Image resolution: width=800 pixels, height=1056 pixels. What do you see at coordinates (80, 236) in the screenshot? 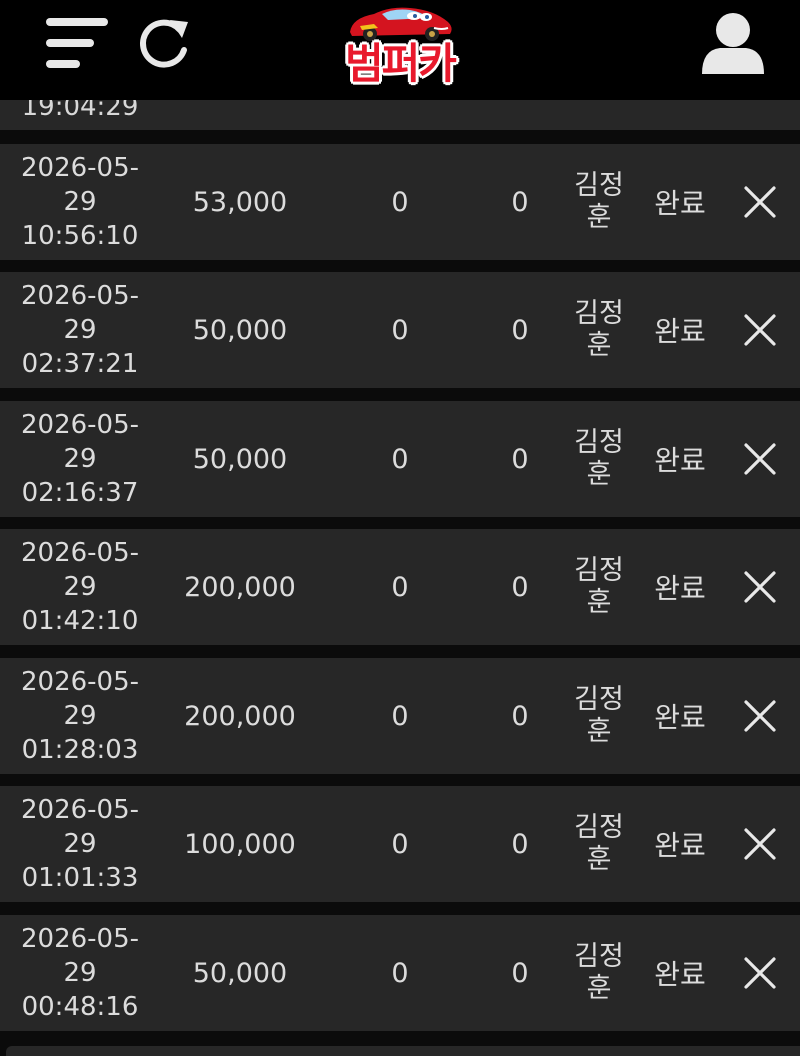
I see `row-time: 10:56:10` at bounding box center [80, 236].